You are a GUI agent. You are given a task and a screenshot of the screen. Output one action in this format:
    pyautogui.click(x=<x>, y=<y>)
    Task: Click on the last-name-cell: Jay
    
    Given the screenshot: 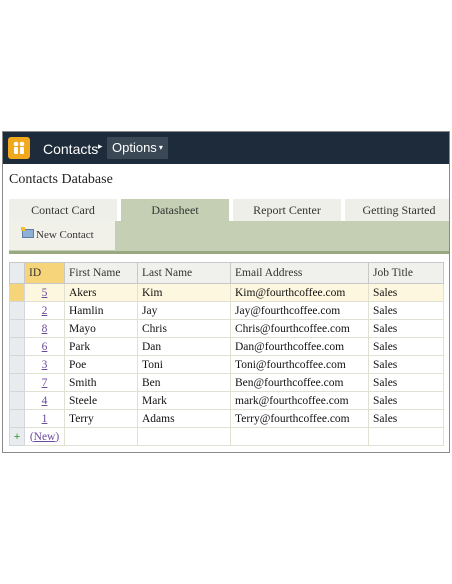 What is the action you would take?
    pyautogui.click(x=184, y=310)
    